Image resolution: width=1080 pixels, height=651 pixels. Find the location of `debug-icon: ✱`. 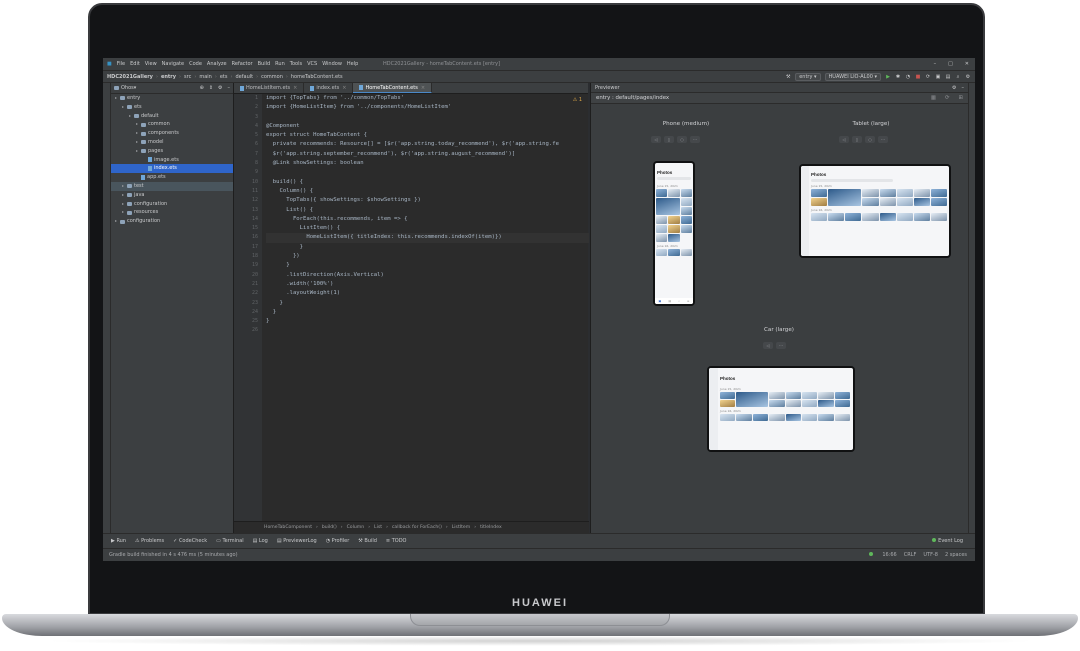

debug-icon: ✱ is located at coordinates (898, 77).